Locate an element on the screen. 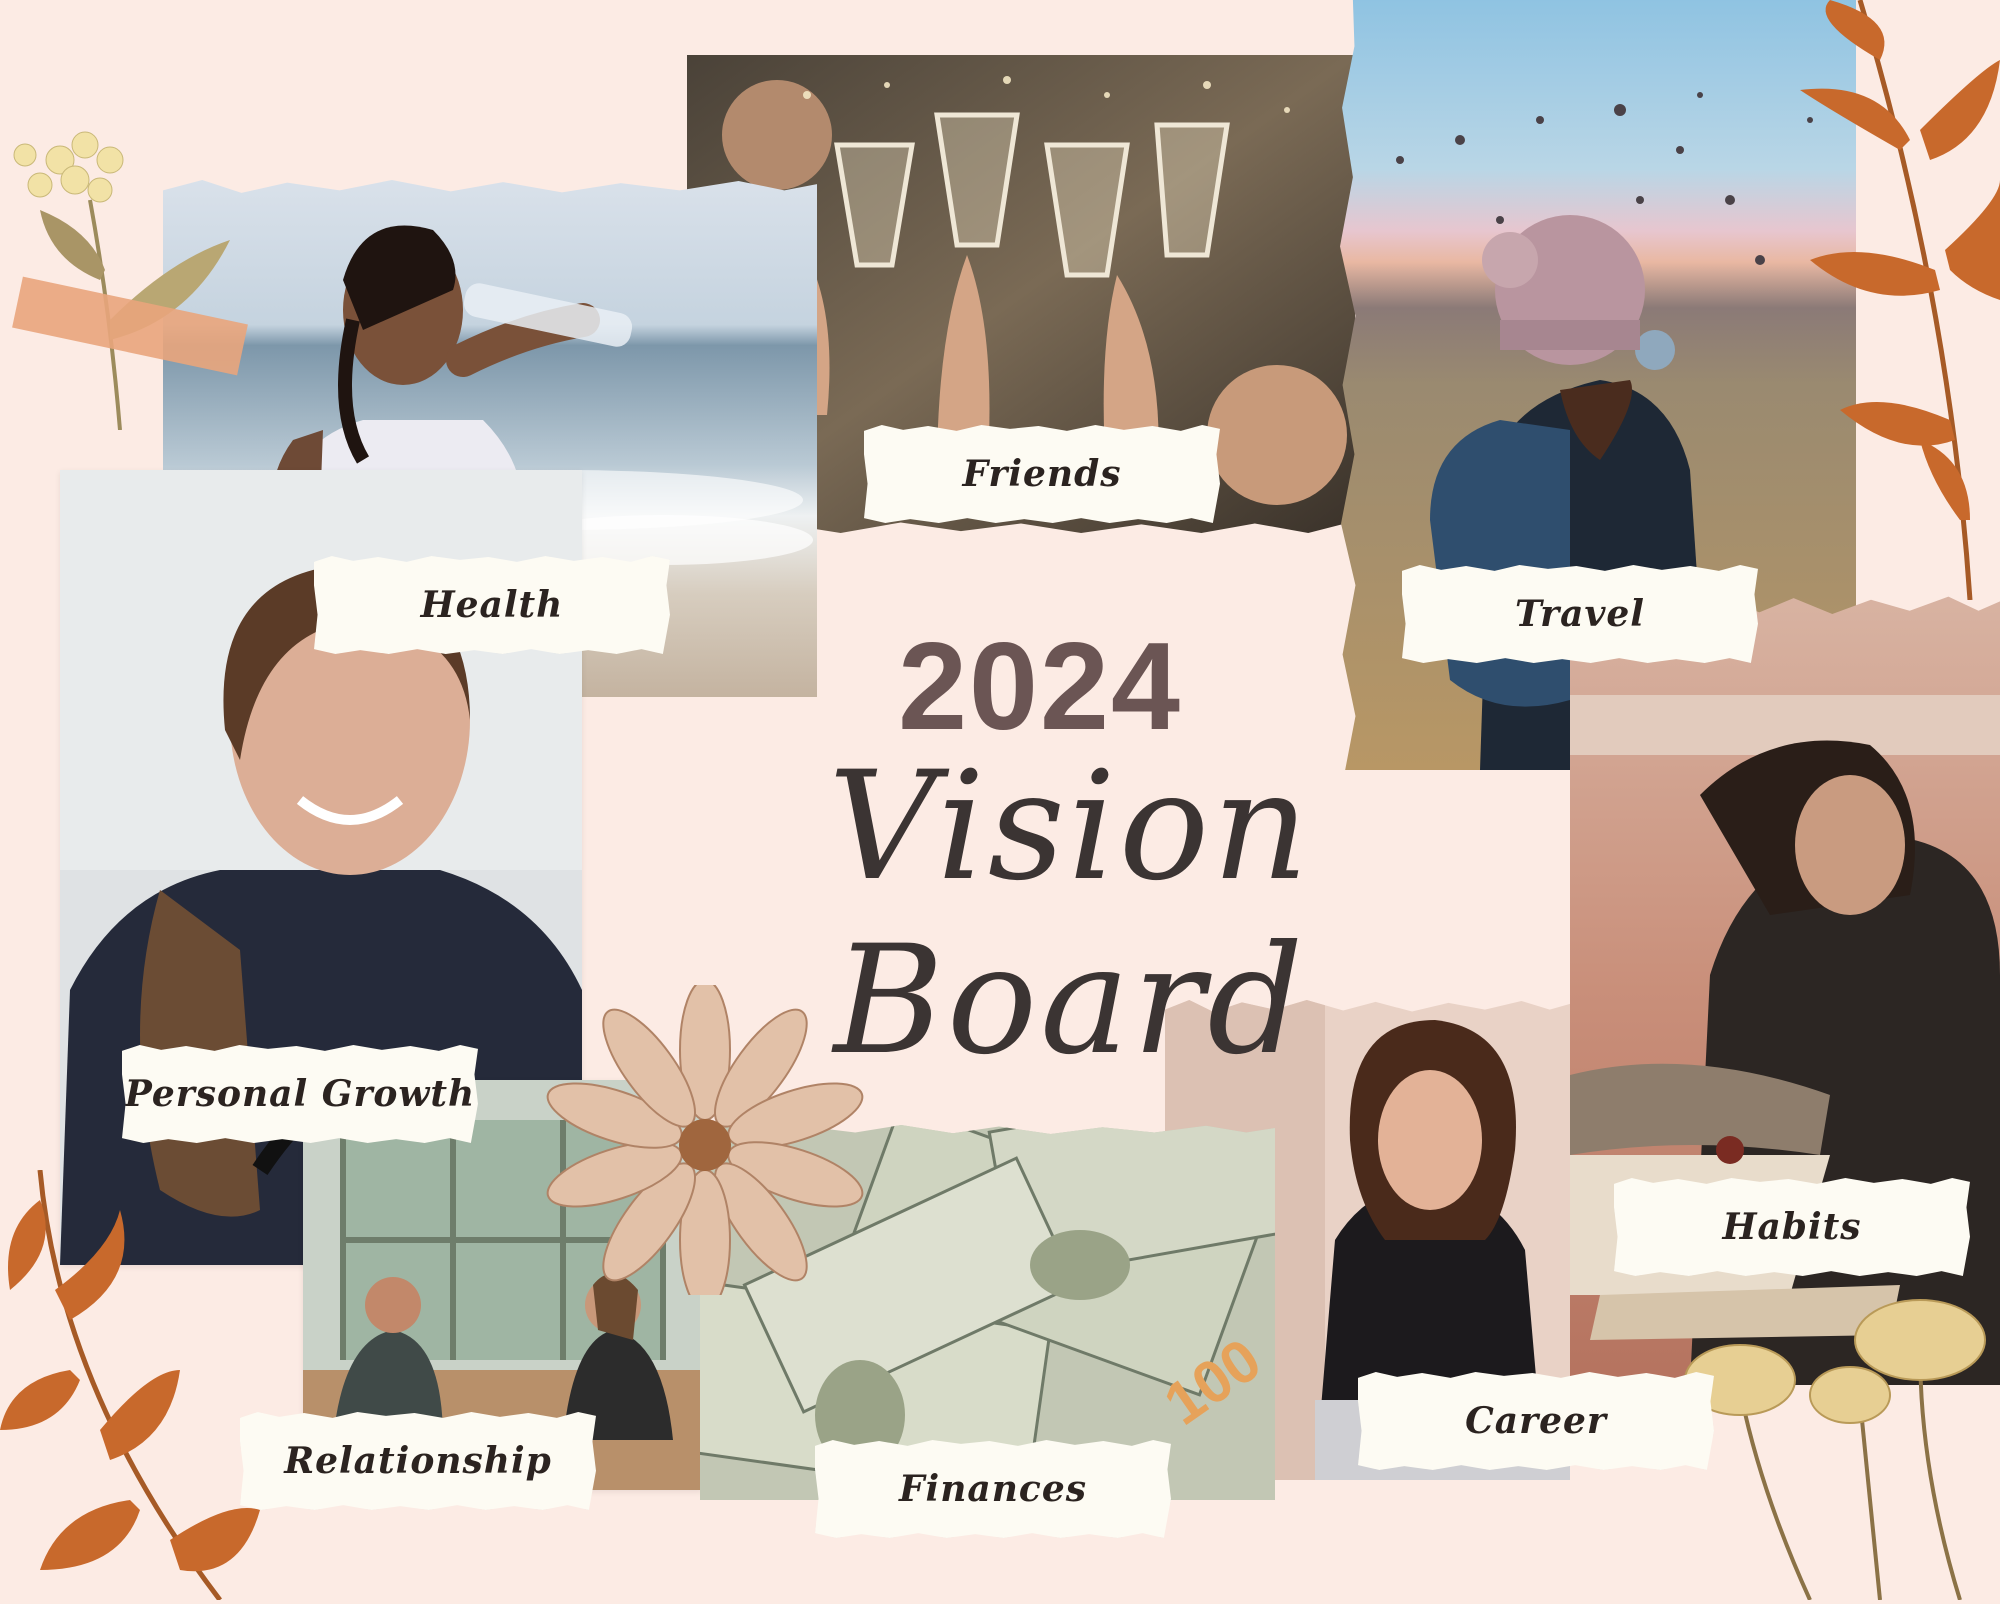 The image size is (2000, 1604). label-habits: Habits is located at coordinates (1792, 1227).